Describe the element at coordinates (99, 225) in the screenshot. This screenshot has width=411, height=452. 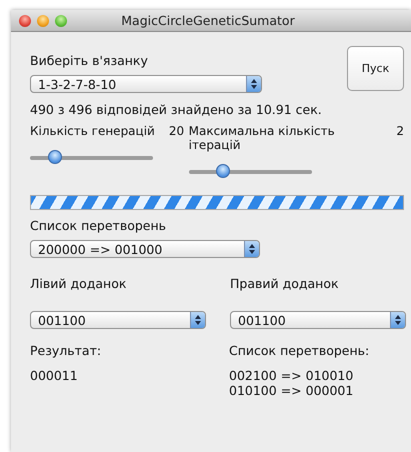
I see `field-label: Список перетворень` at that location.